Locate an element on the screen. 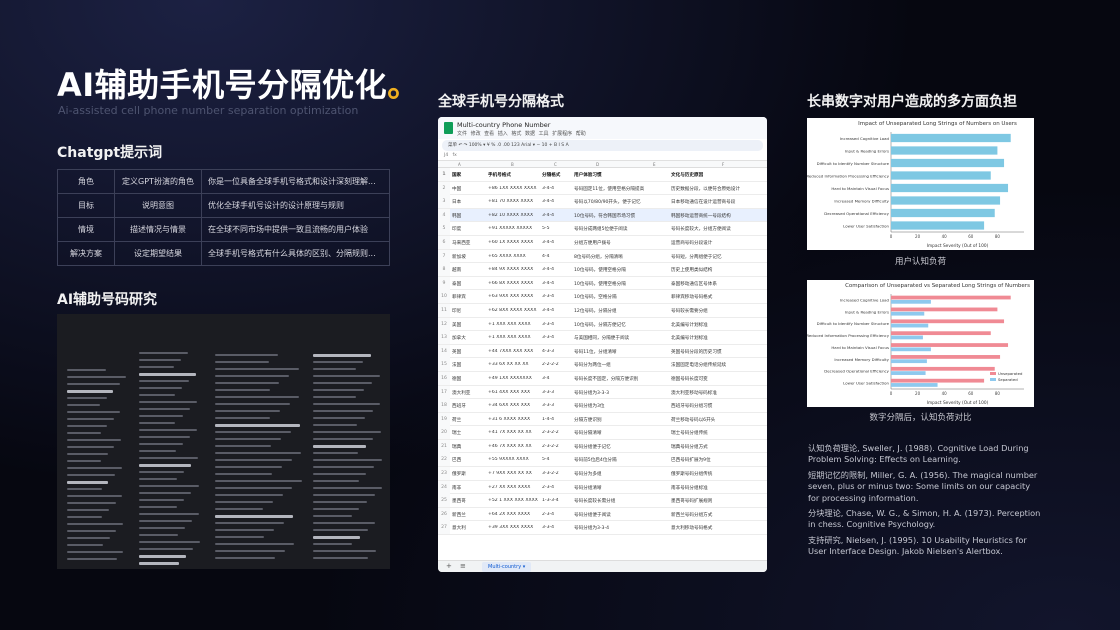  table-cell: 瑞典 is located at coordinates (469, 447).